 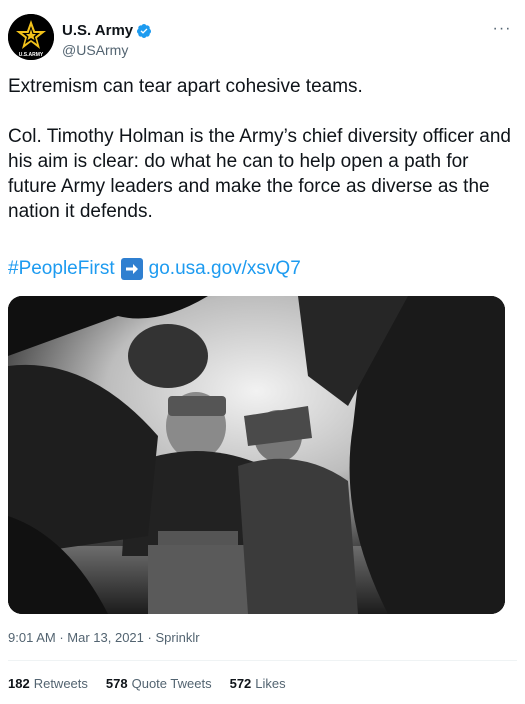 I want to click on likes-stat: 572 Likes, so click(x=258, y=683).